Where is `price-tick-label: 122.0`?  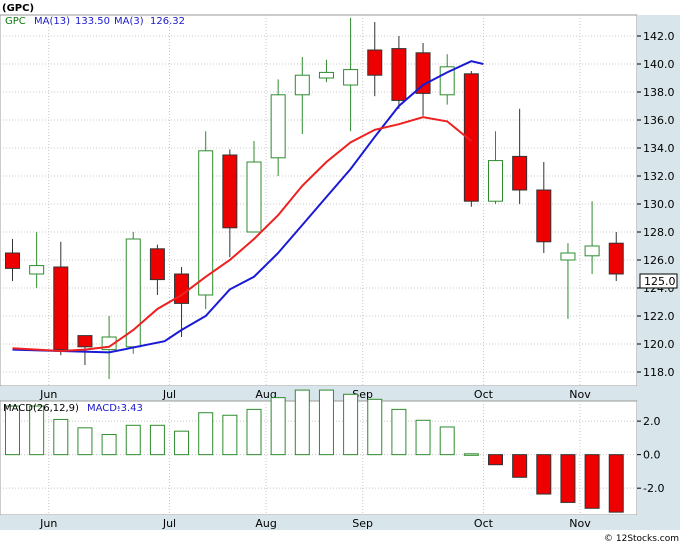 price-tick-label: 122.0 is located at coordinates (659, 316).